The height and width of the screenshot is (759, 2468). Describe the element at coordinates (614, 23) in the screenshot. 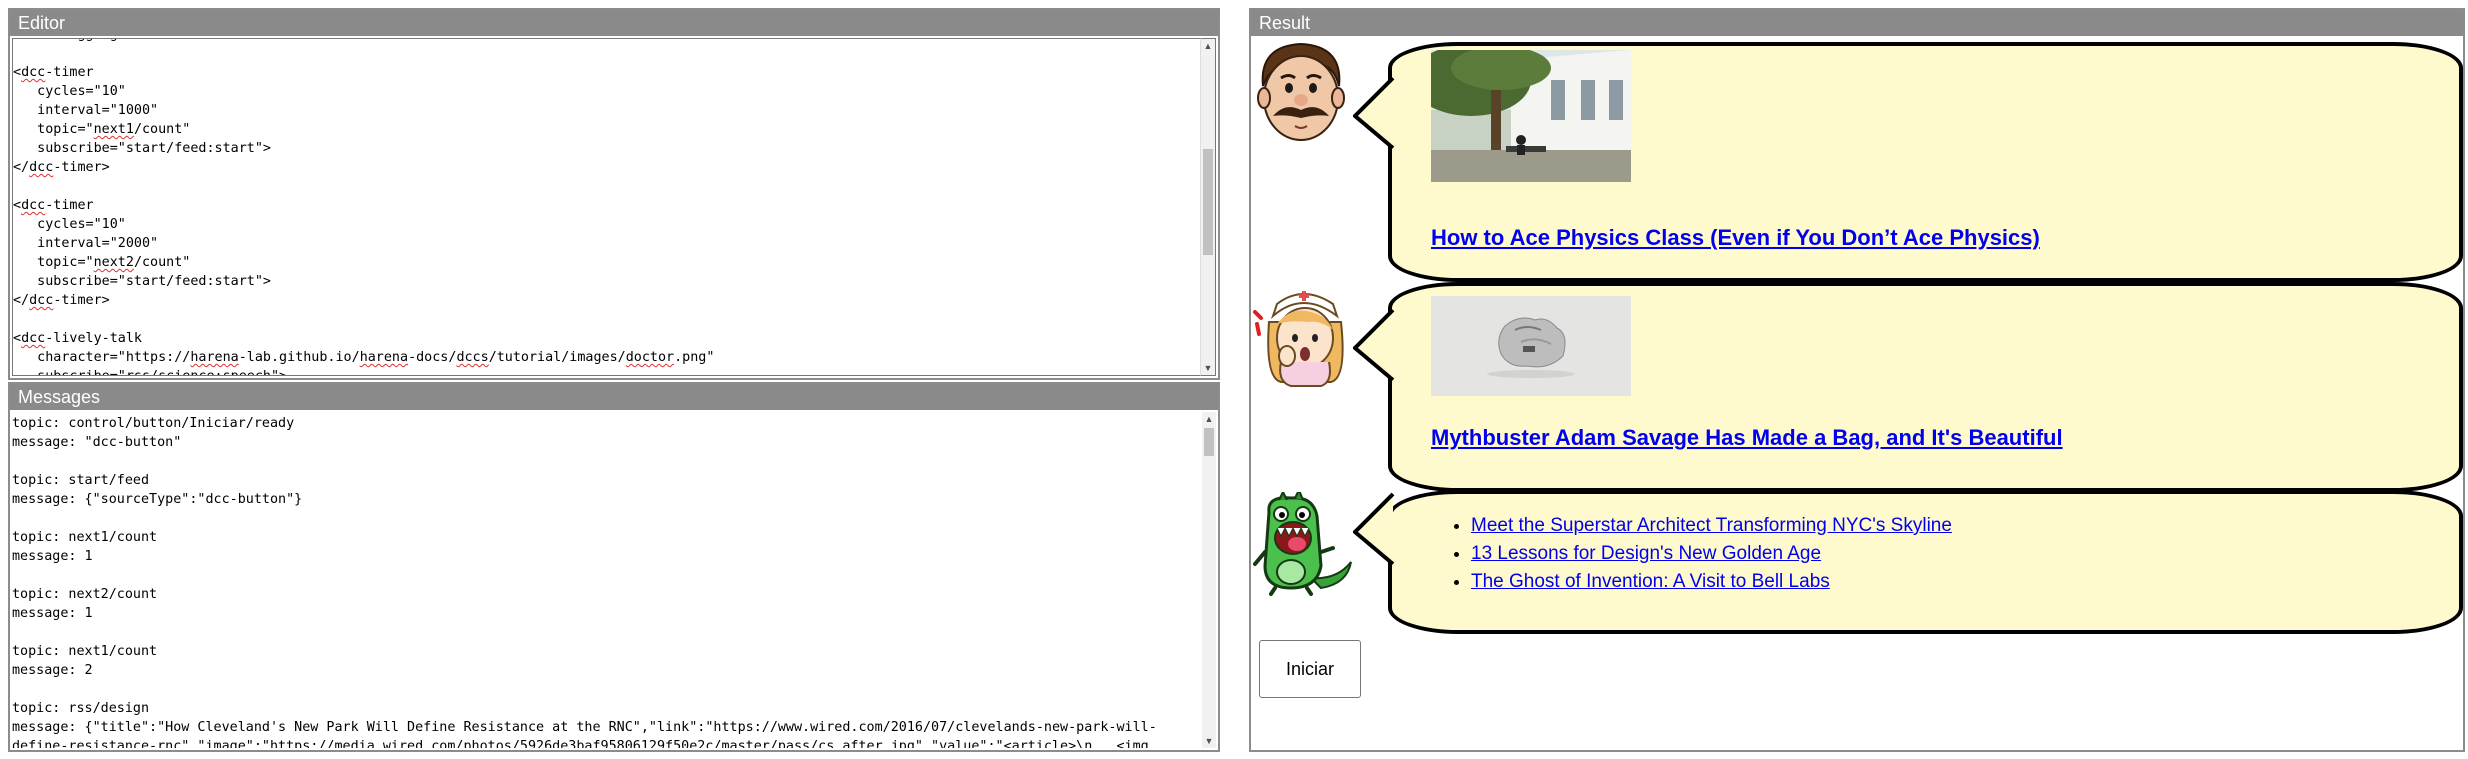

I see `editor-title: Editor` at that location.